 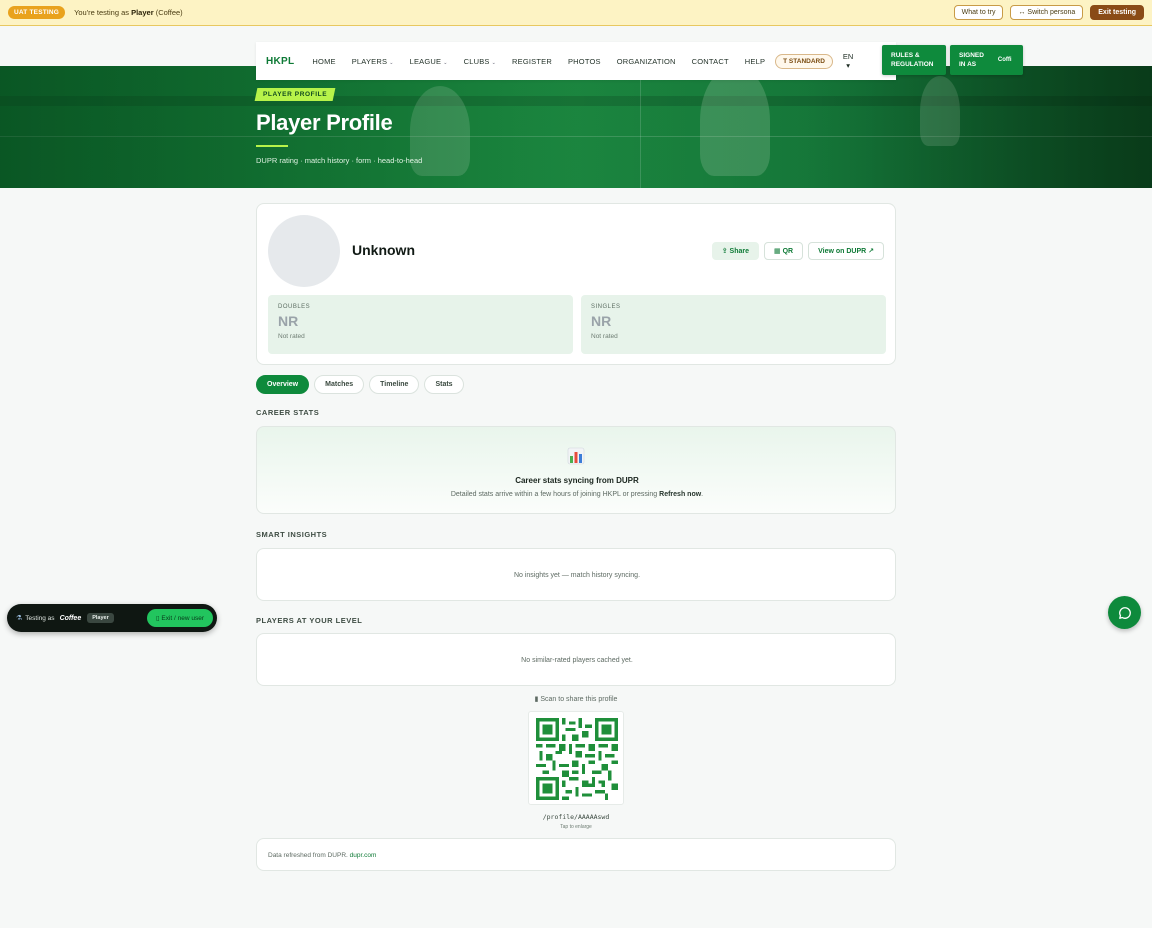 I want to click on data-source-text: Data refreshed from DUPR. dupr.com, so click(x=322, y=855).